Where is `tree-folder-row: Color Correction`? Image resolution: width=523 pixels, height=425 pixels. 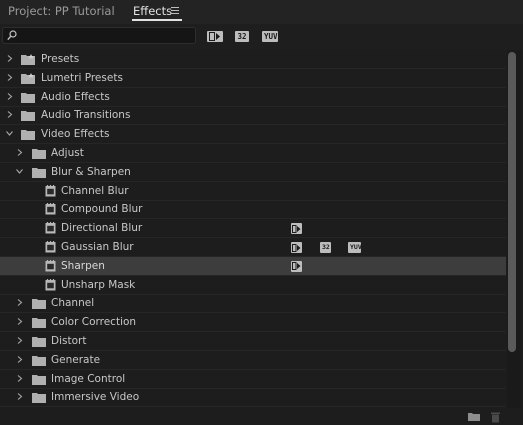 tree-folder-row: Color Correction is located at coordinates (253, 323).